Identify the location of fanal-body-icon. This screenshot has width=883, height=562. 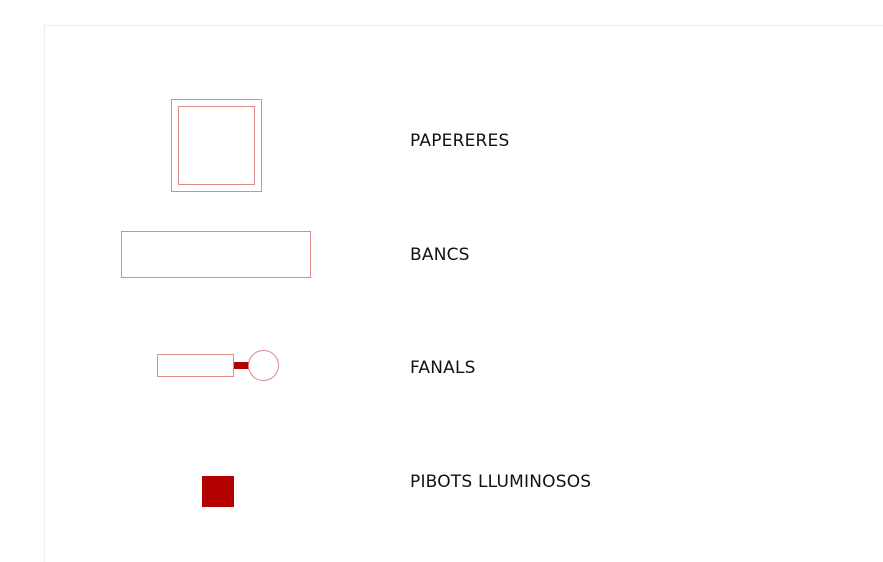
(195, 365).